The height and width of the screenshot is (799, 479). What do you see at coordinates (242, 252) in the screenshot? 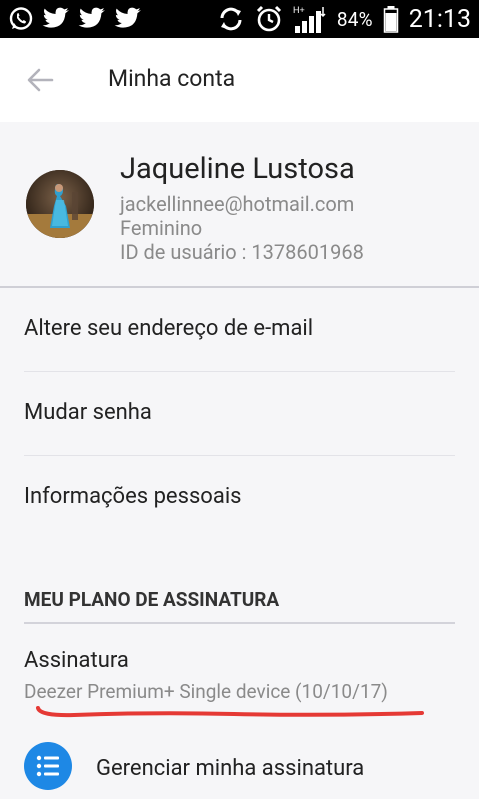
I see `profile-user-id: ID de usuário : 1378601968` at bounding box center [242, 252].